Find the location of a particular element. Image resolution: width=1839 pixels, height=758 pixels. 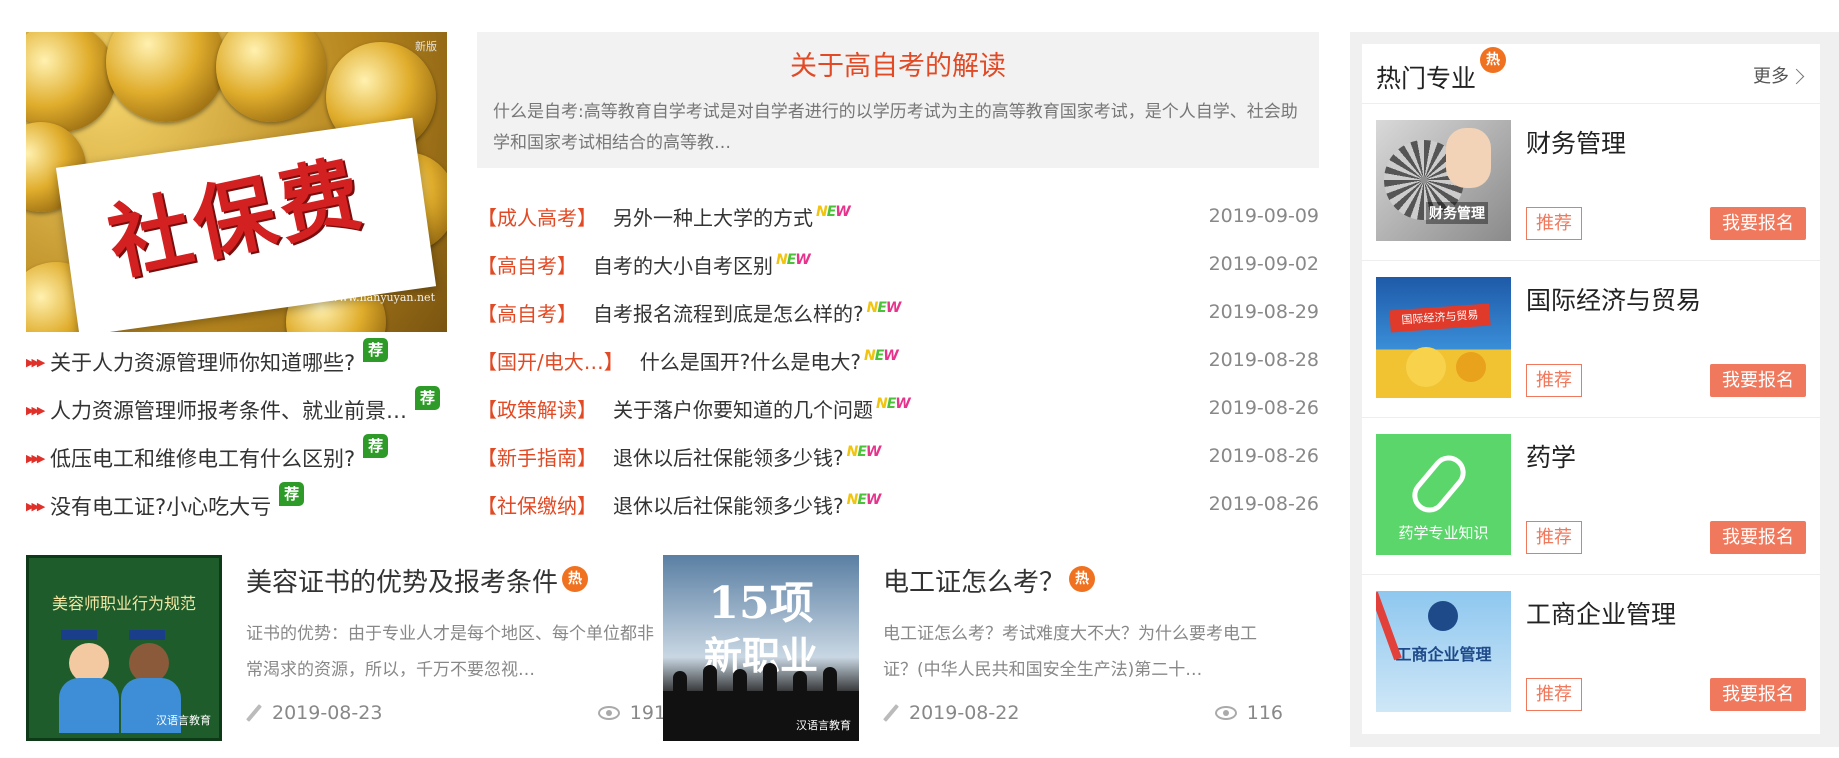

list-item-title: 关于人力资源管理师你知道哪些? is located at coordinates (202, 362).